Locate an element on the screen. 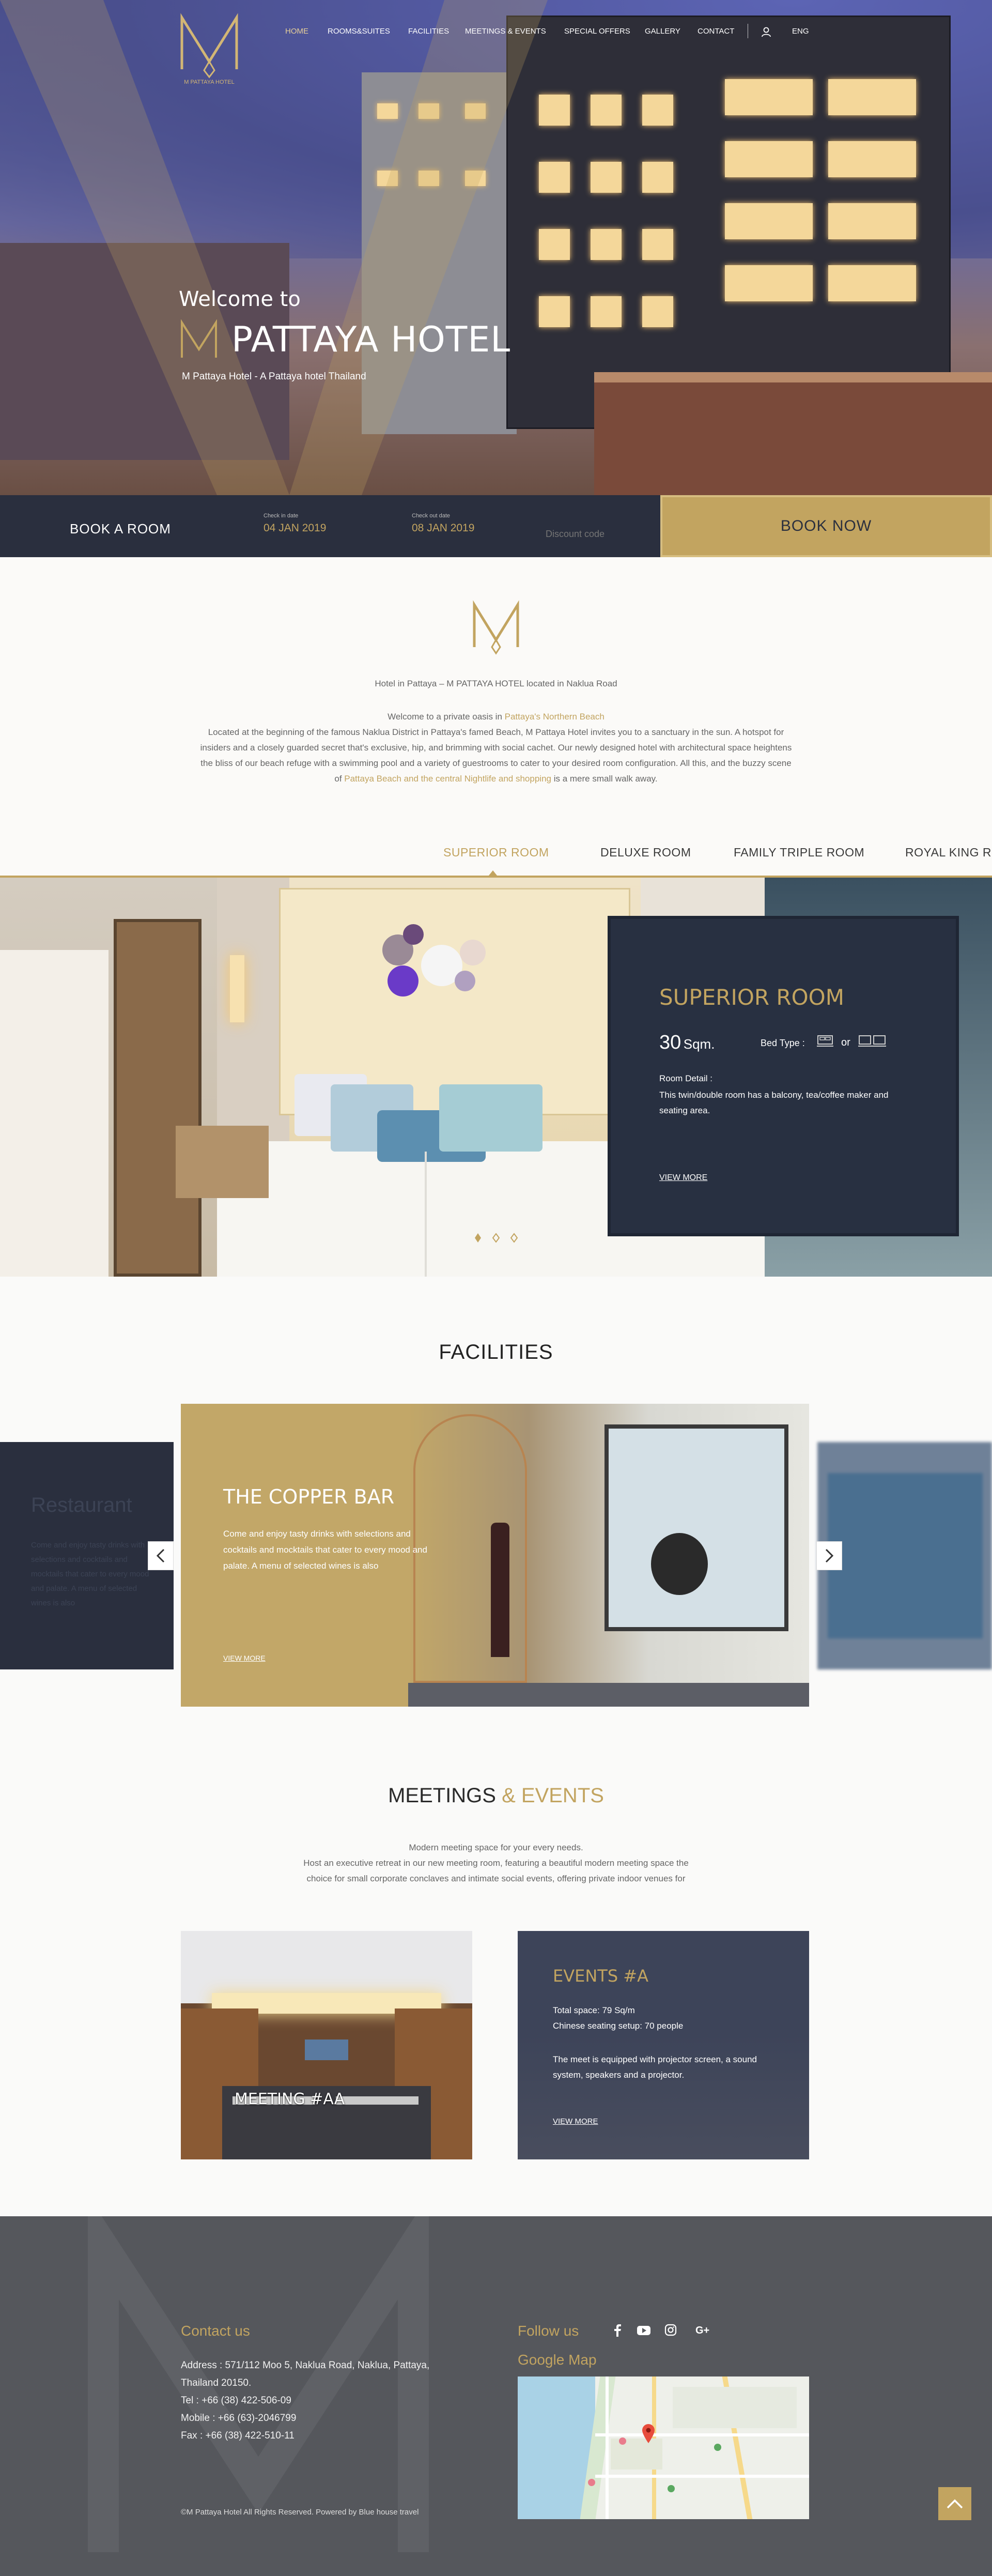 The image size is (992, 2576). chevron-right-icon is located at coordinates (830, 1556).